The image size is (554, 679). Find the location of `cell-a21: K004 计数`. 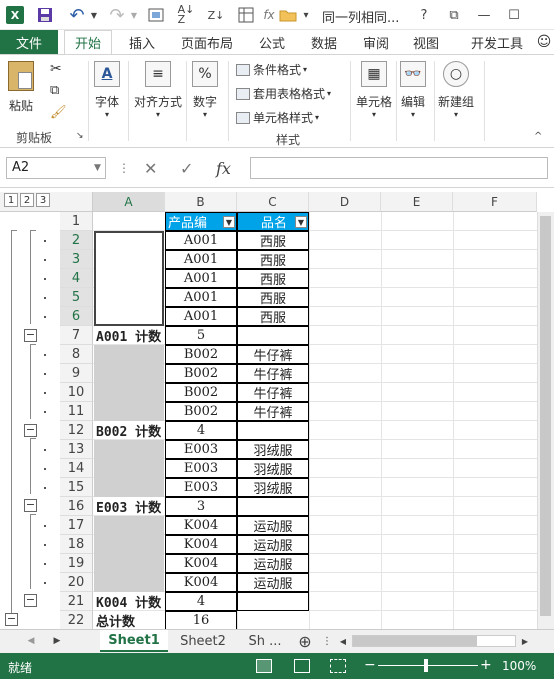

cell-a21: K004 计数 is located at coordinates (130, 601).